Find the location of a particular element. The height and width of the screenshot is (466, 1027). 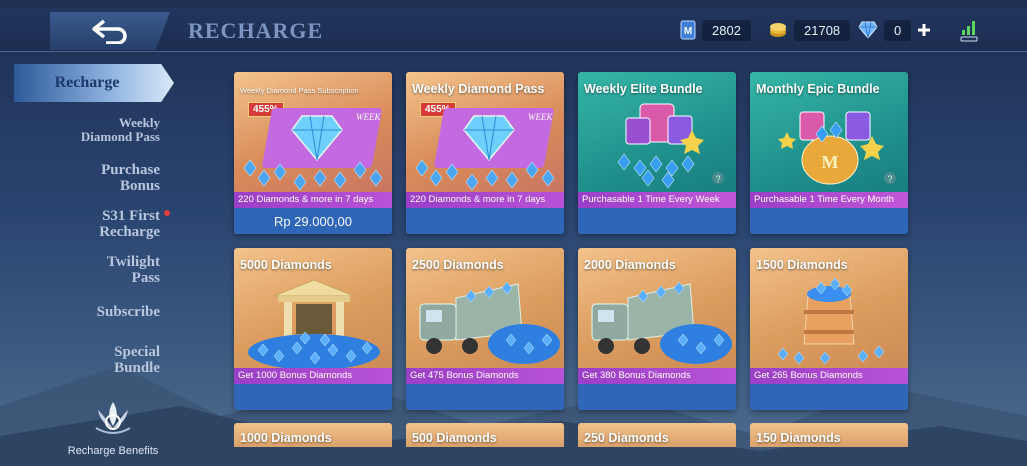

gold-counter: 21708 is located at coordinates (809, 30).